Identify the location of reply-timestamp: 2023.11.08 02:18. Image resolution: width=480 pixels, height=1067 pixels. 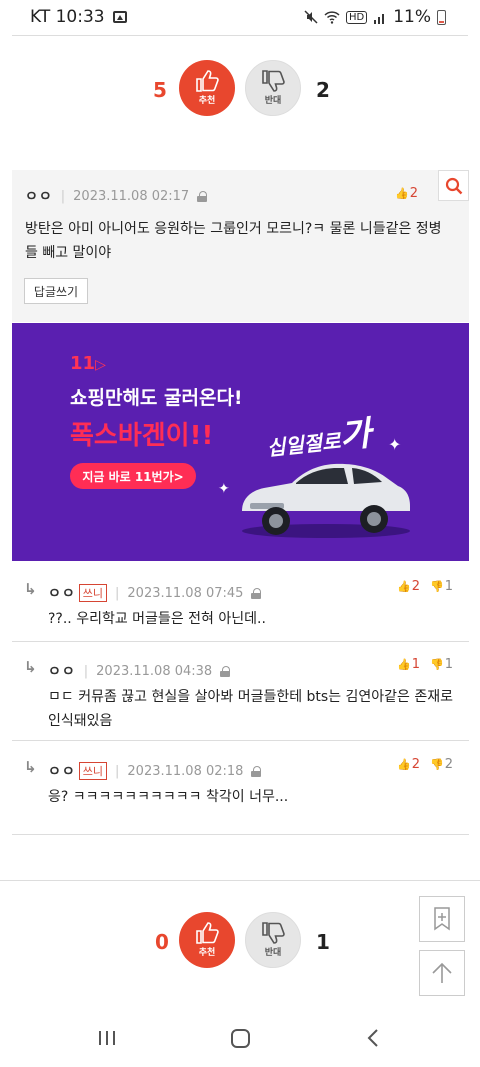
(185, 771).